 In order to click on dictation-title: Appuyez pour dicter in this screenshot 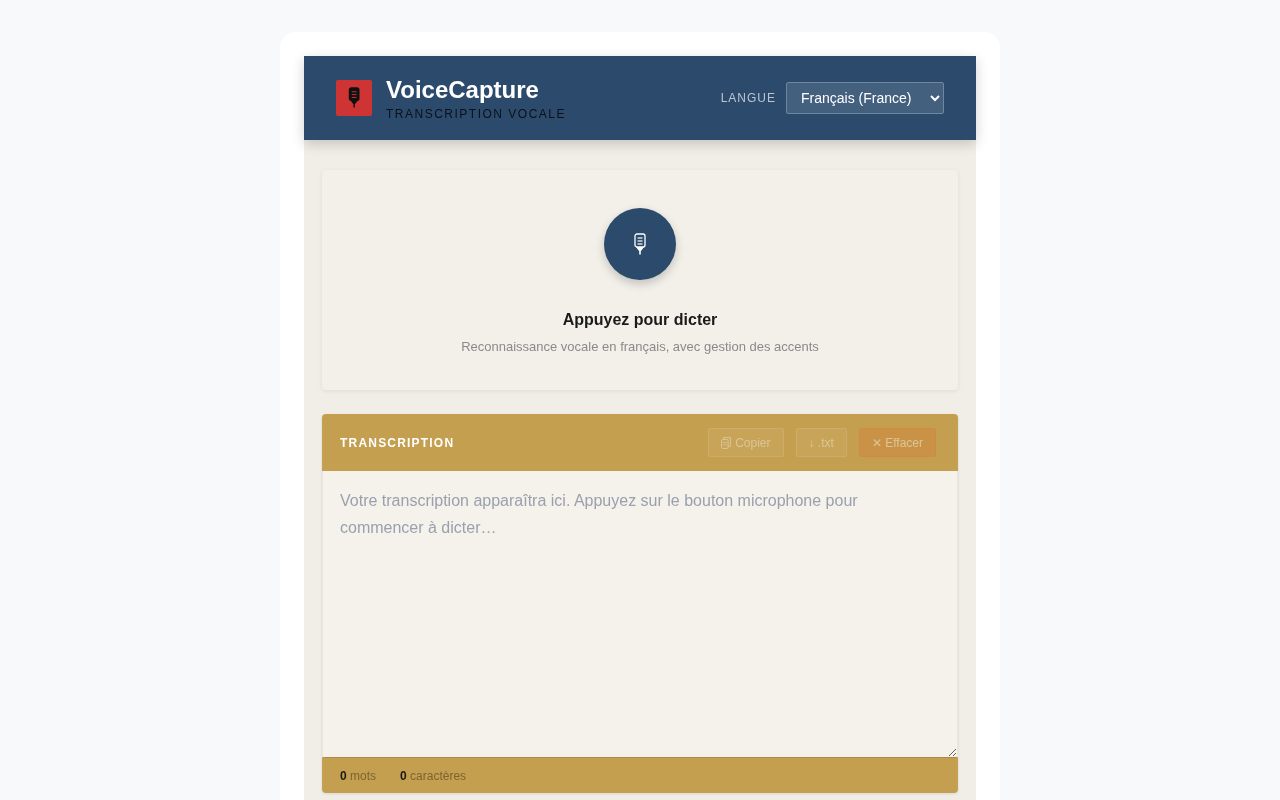, I will do `click(640, 320)`.